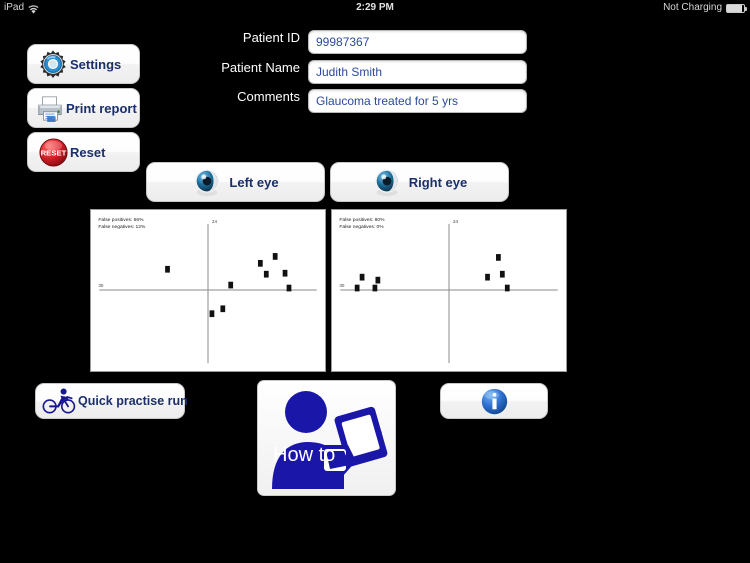 The width and height of the screenshot is (750, 563). I want to click on printer-icon, so click(50, 108).